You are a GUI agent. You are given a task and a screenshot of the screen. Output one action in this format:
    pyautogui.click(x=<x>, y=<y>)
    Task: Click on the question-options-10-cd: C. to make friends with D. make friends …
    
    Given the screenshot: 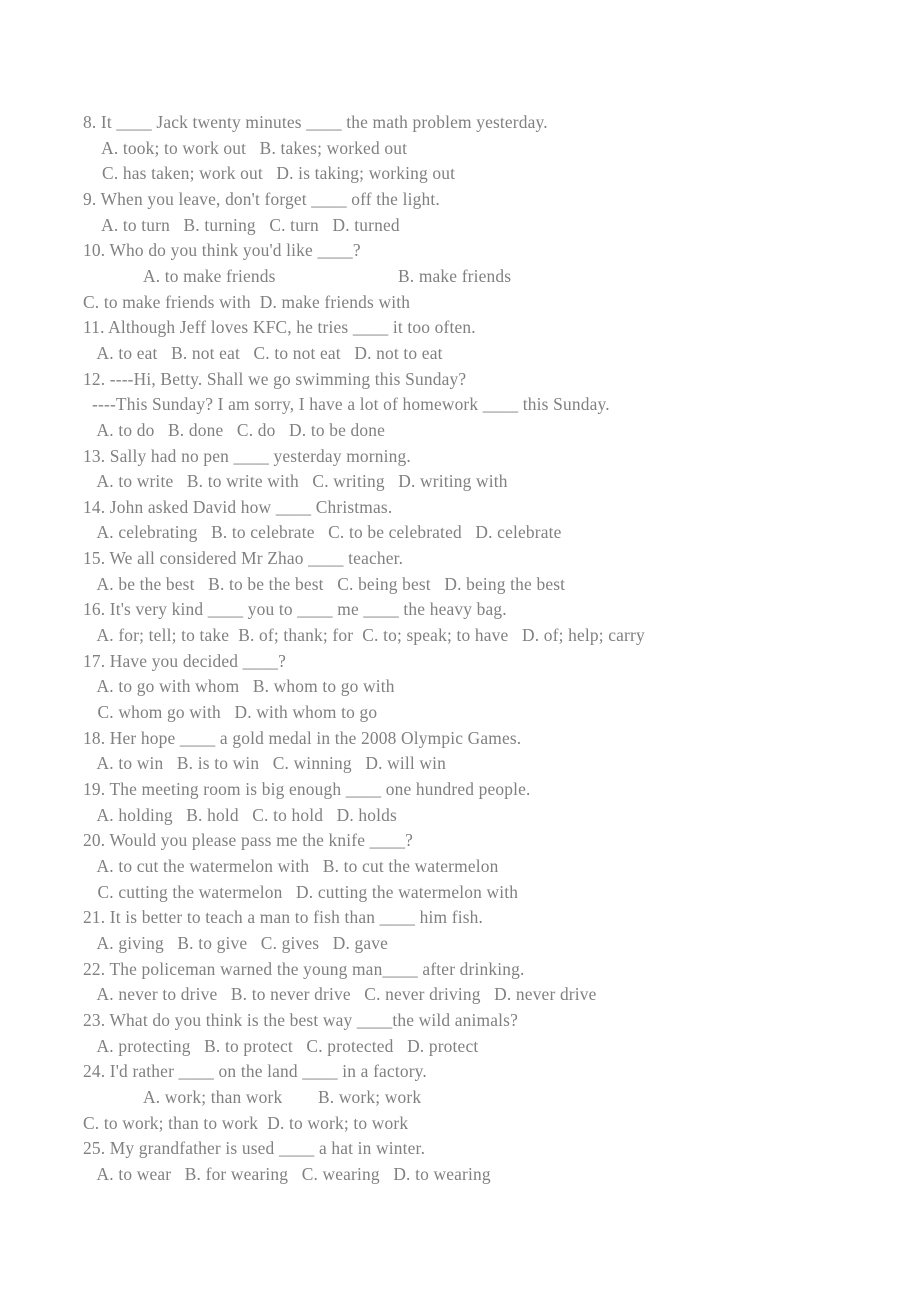 What is the action you would take?
    pyautogui.click(x=247, y=301)
    